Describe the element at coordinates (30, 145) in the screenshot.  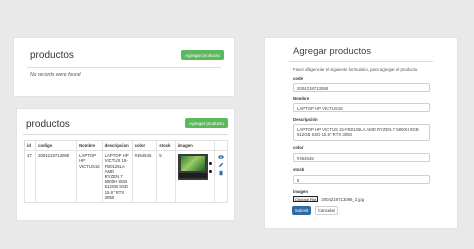
I see `column-header-id: id` at that location.